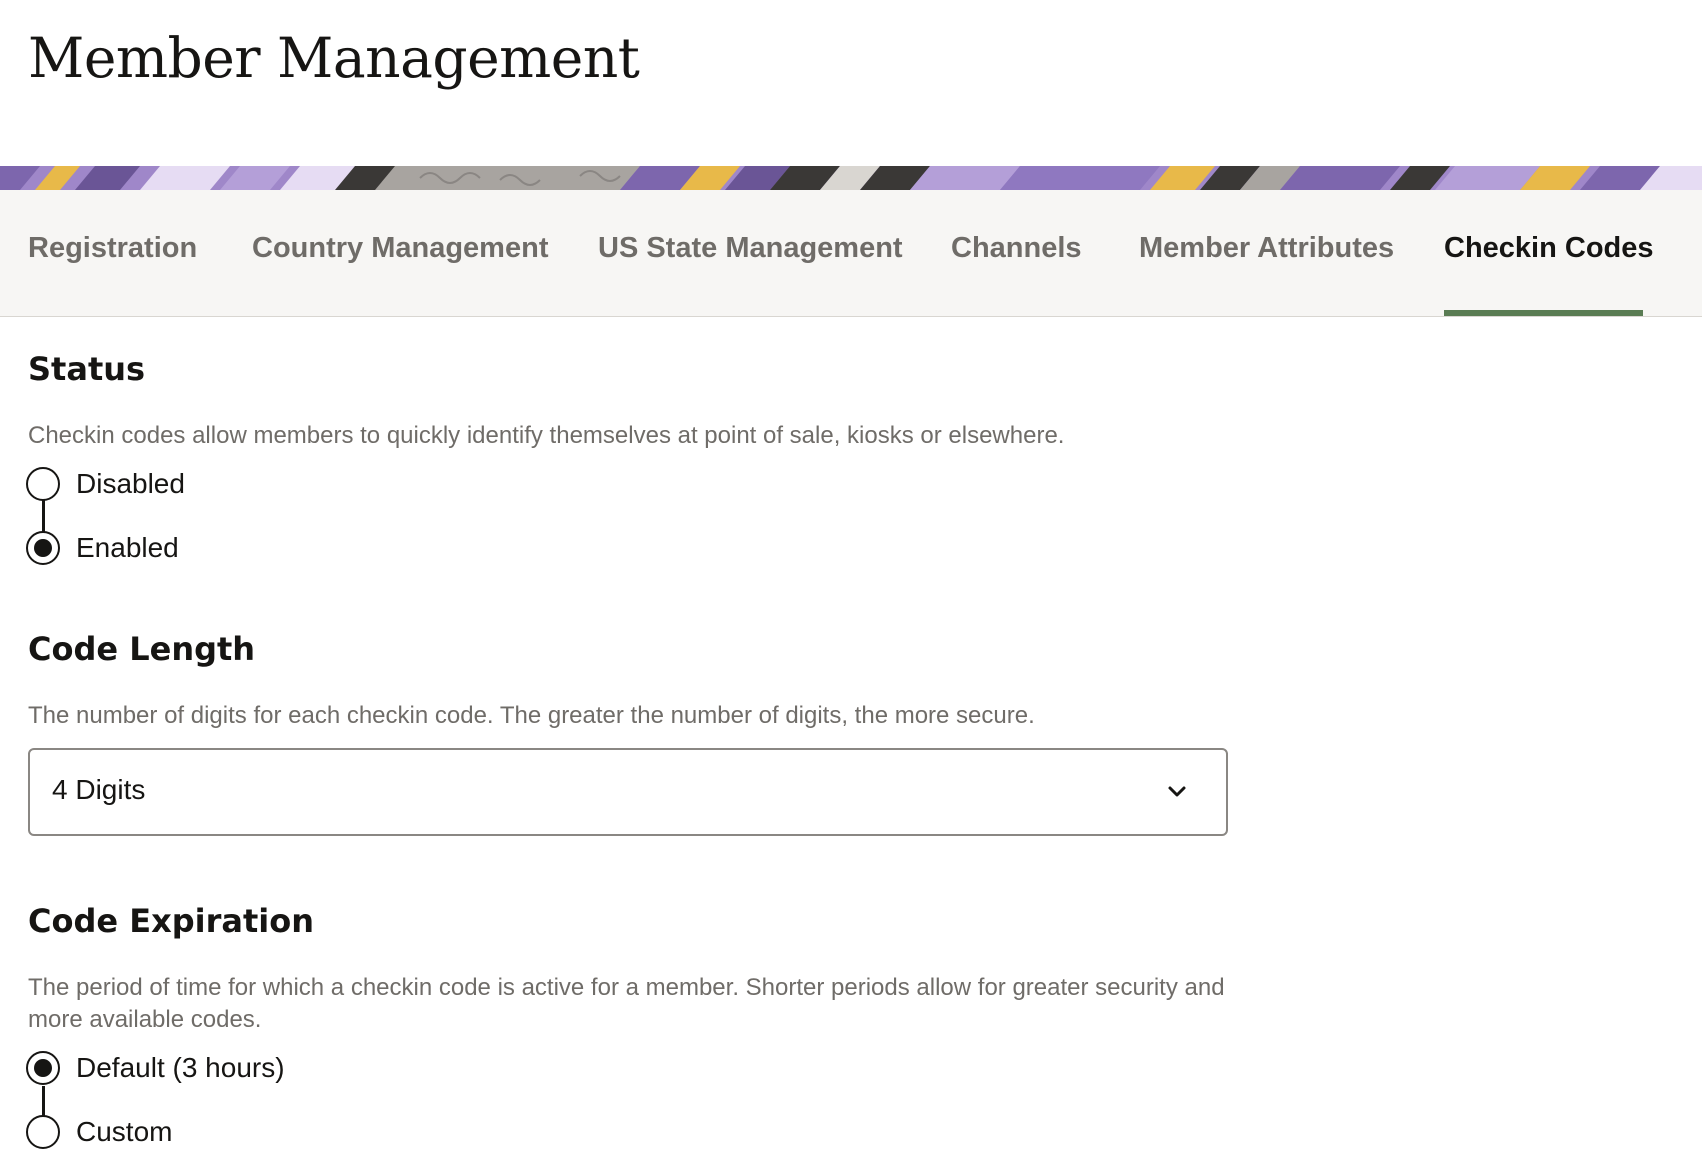 Image resolution: width=1702 pixels, height=1168 pixels. I want to click on tab-us-state-management: US State Management, so click(750, 248).